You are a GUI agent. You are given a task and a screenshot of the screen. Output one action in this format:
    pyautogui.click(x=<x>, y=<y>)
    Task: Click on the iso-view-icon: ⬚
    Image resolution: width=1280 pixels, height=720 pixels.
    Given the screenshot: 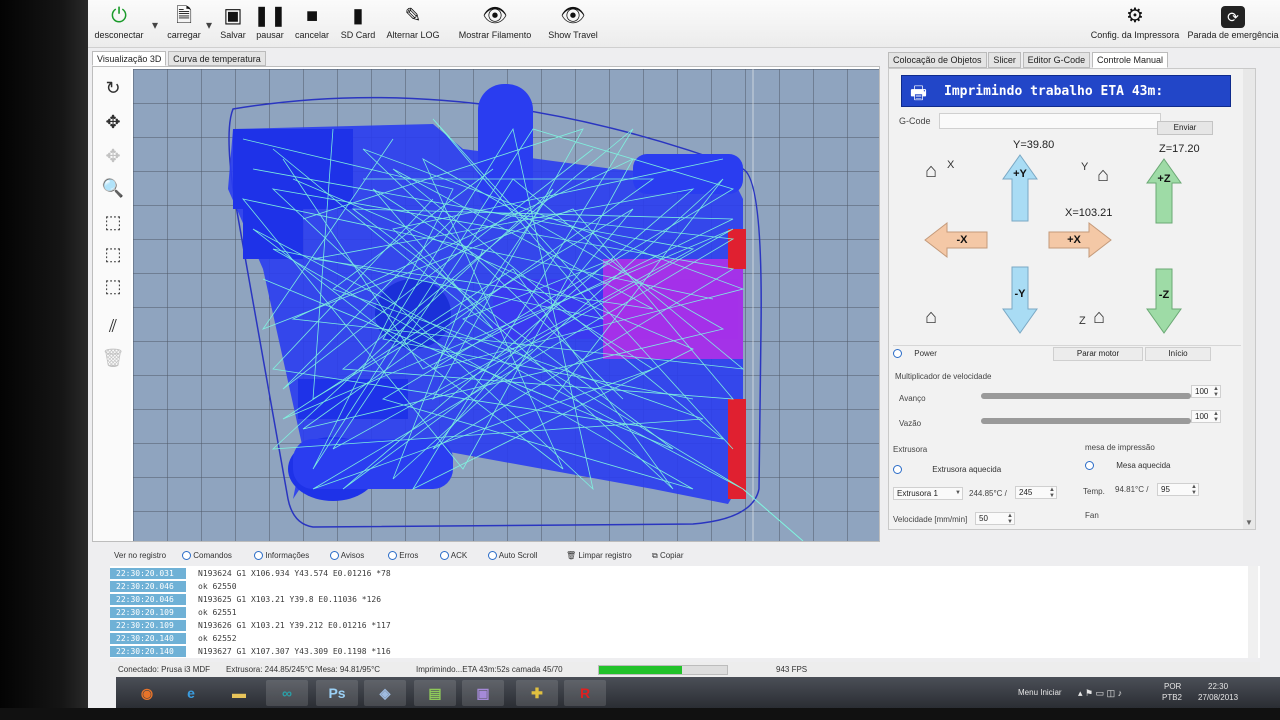 What is the action you would take?
    pyautogui.click(x=113, y=222)
    